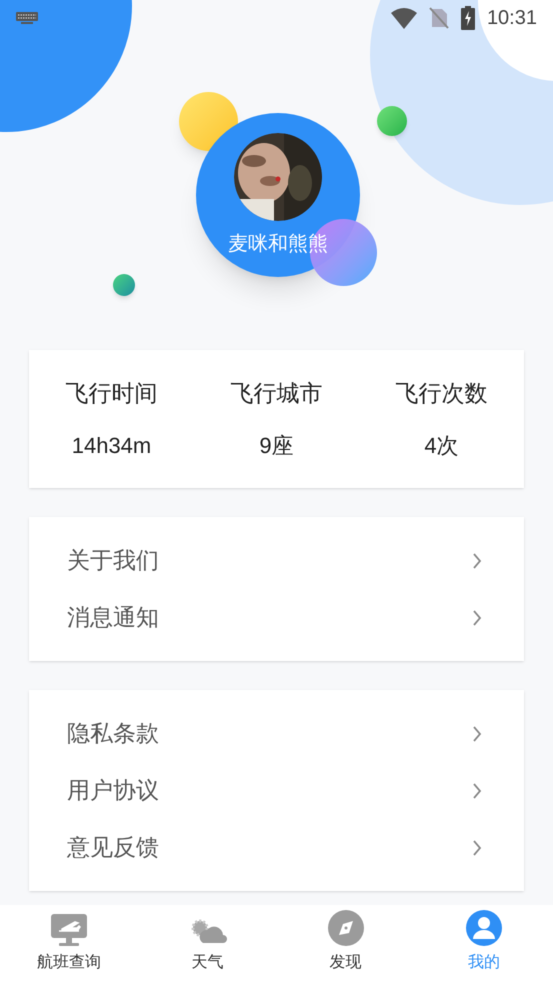 This screenshot has width=553, height=983. I want to click on stat-label: 飞行次数, so click(442, 393).